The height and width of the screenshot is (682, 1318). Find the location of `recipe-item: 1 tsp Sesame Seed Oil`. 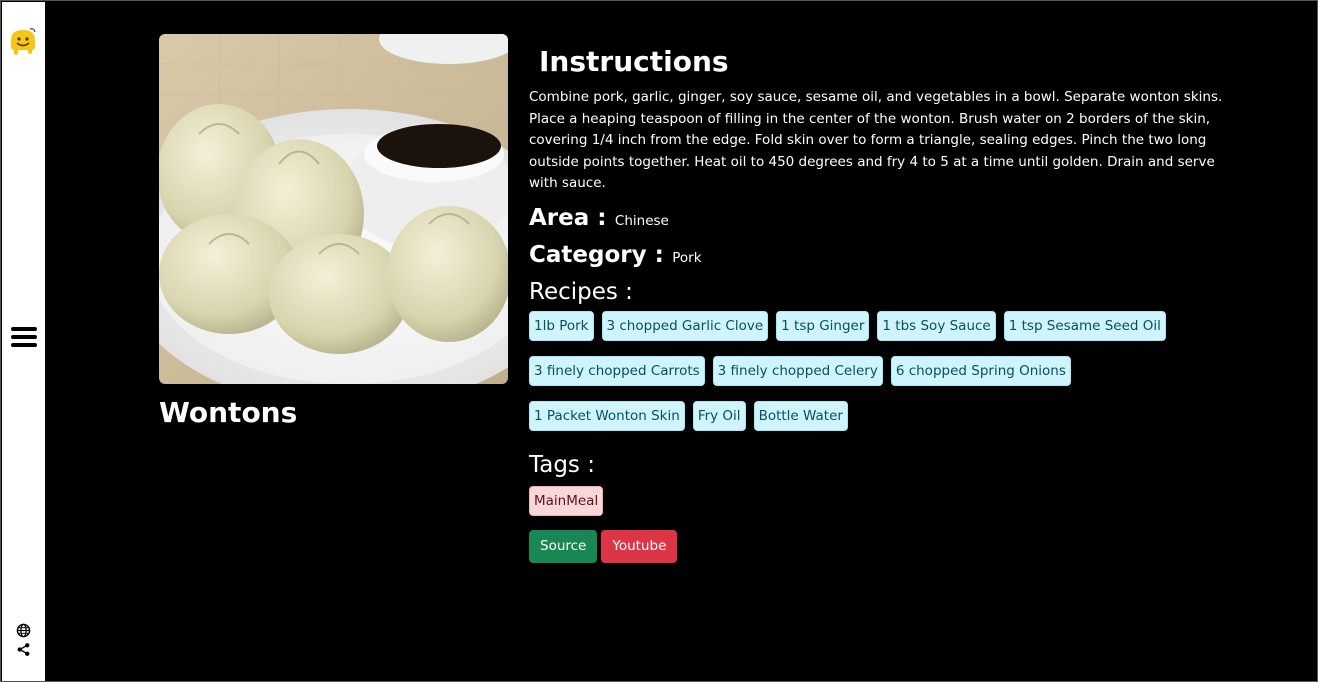

recipe-item: 1 tsp Sesame Seed Oil is located at coordinates (1084, 325).